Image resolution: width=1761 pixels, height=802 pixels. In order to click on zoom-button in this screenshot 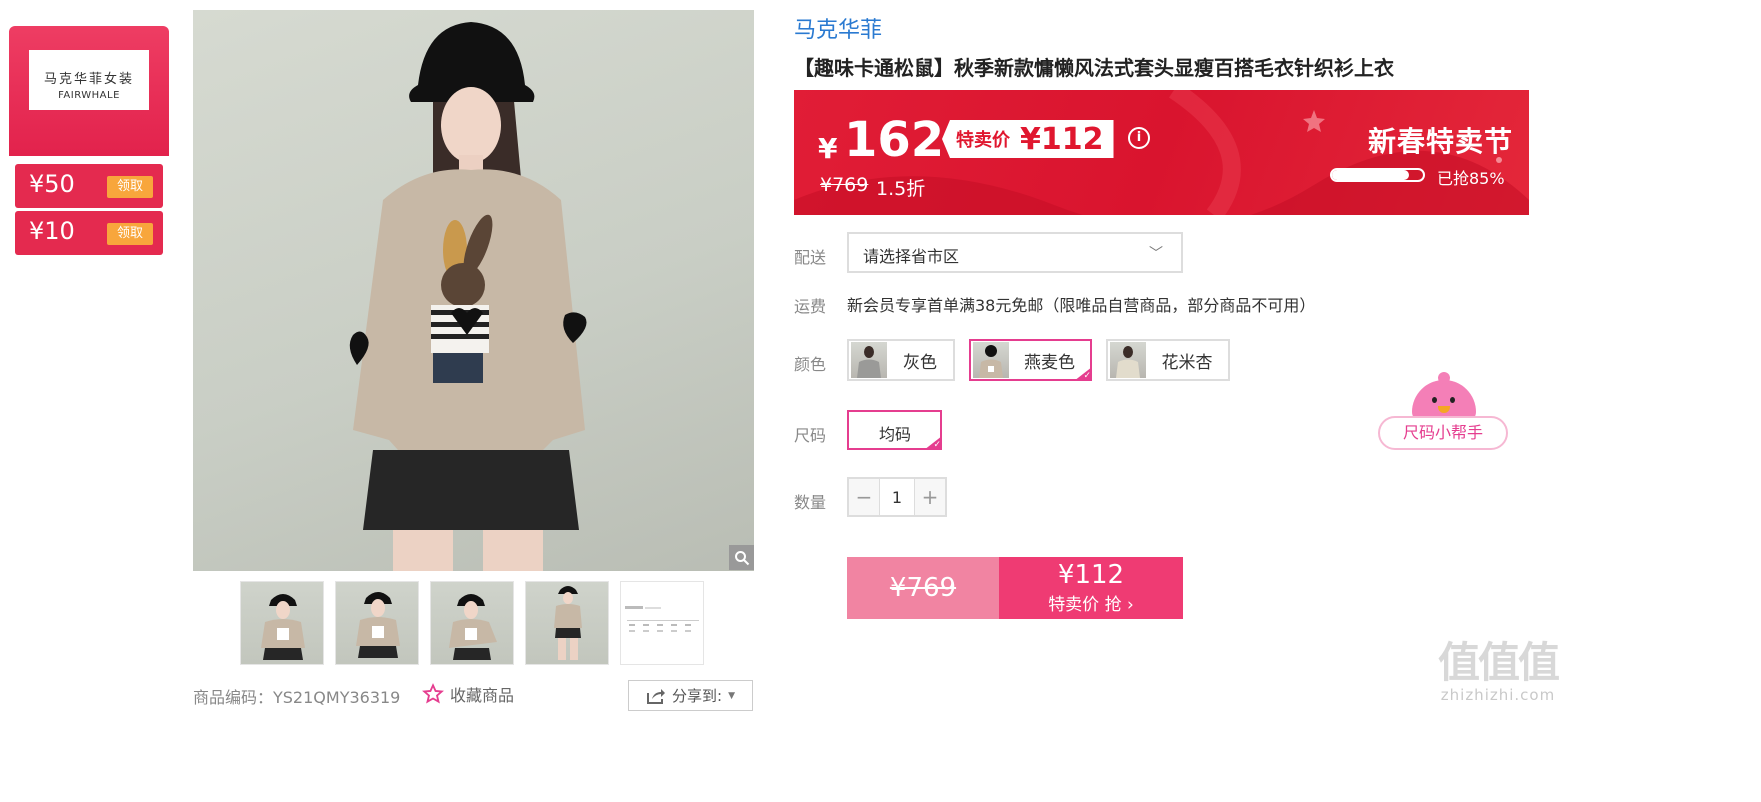, I will do `click(741, 557)`.